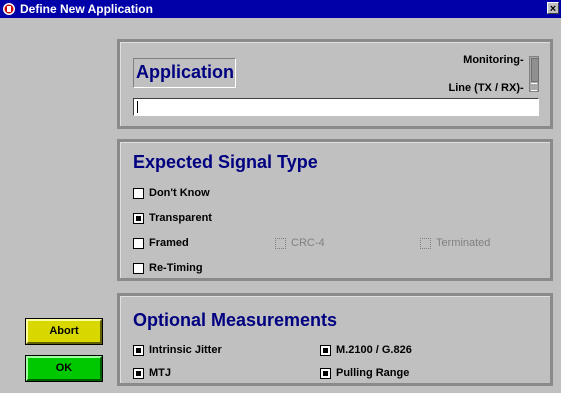  I want to click on application-heading: Application, so click(185, 72).